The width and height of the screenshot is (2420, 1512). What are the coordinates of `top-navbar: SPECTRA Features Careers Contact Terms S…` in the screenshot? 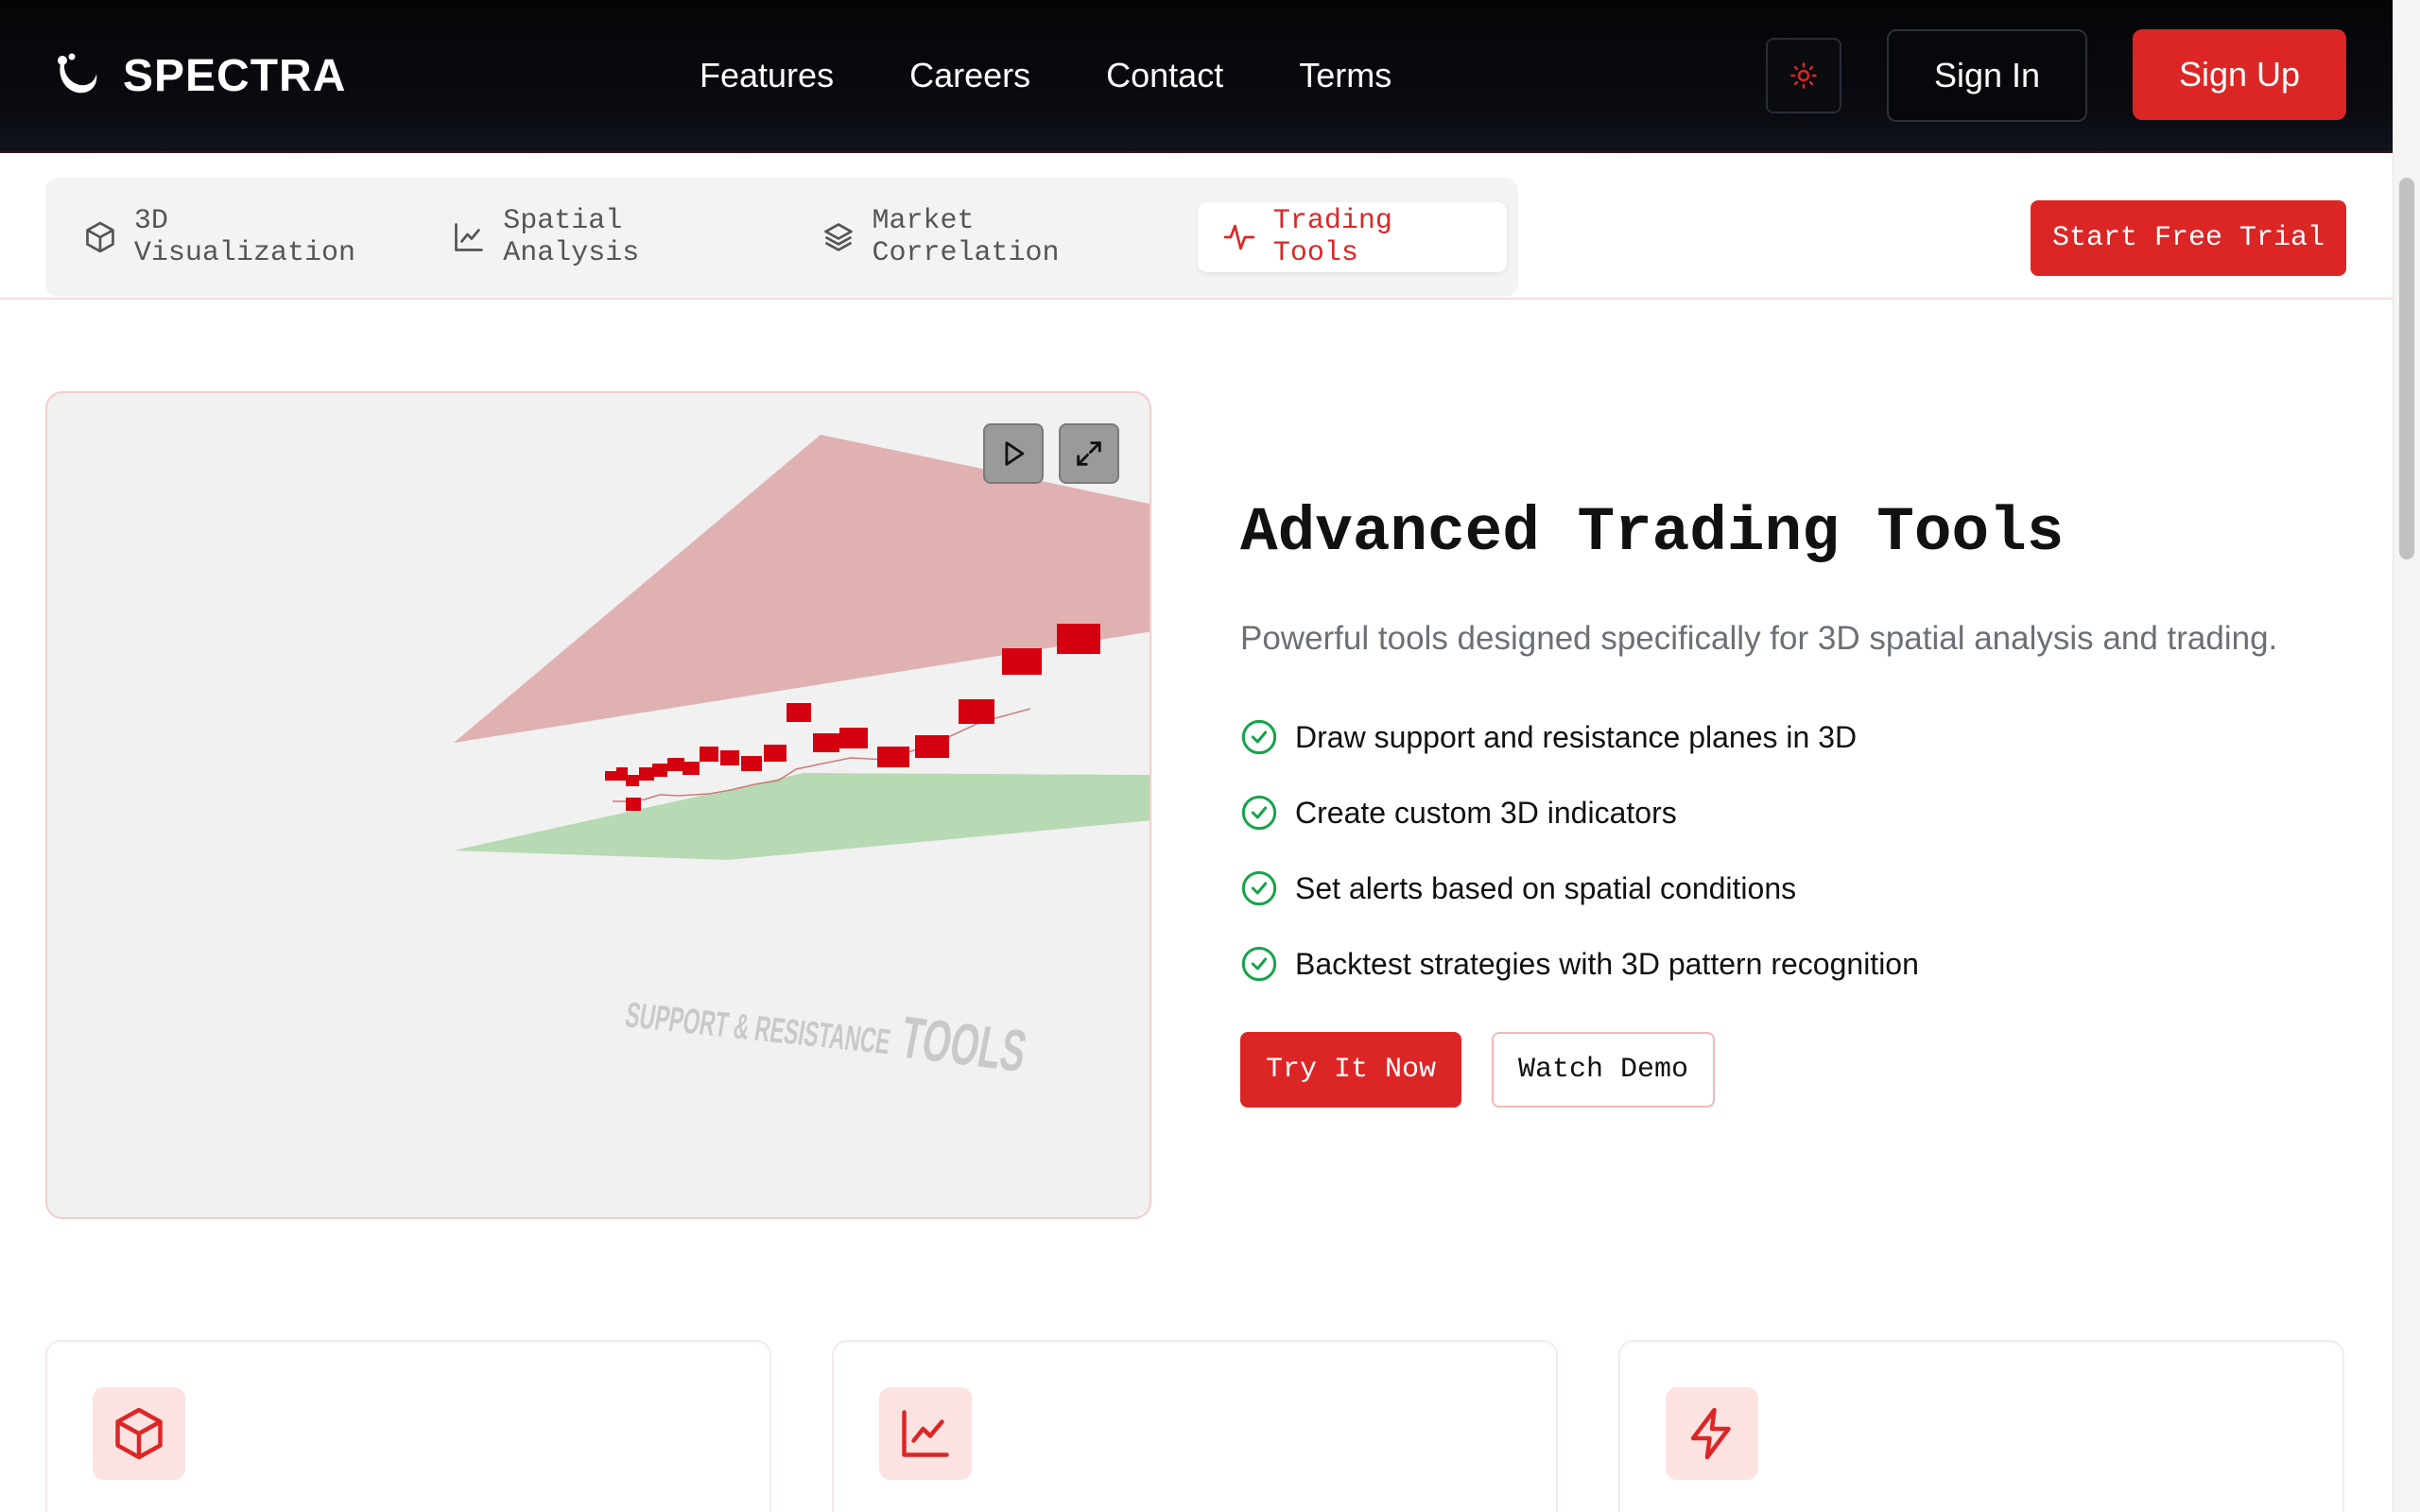 It's located at (1196, 76).